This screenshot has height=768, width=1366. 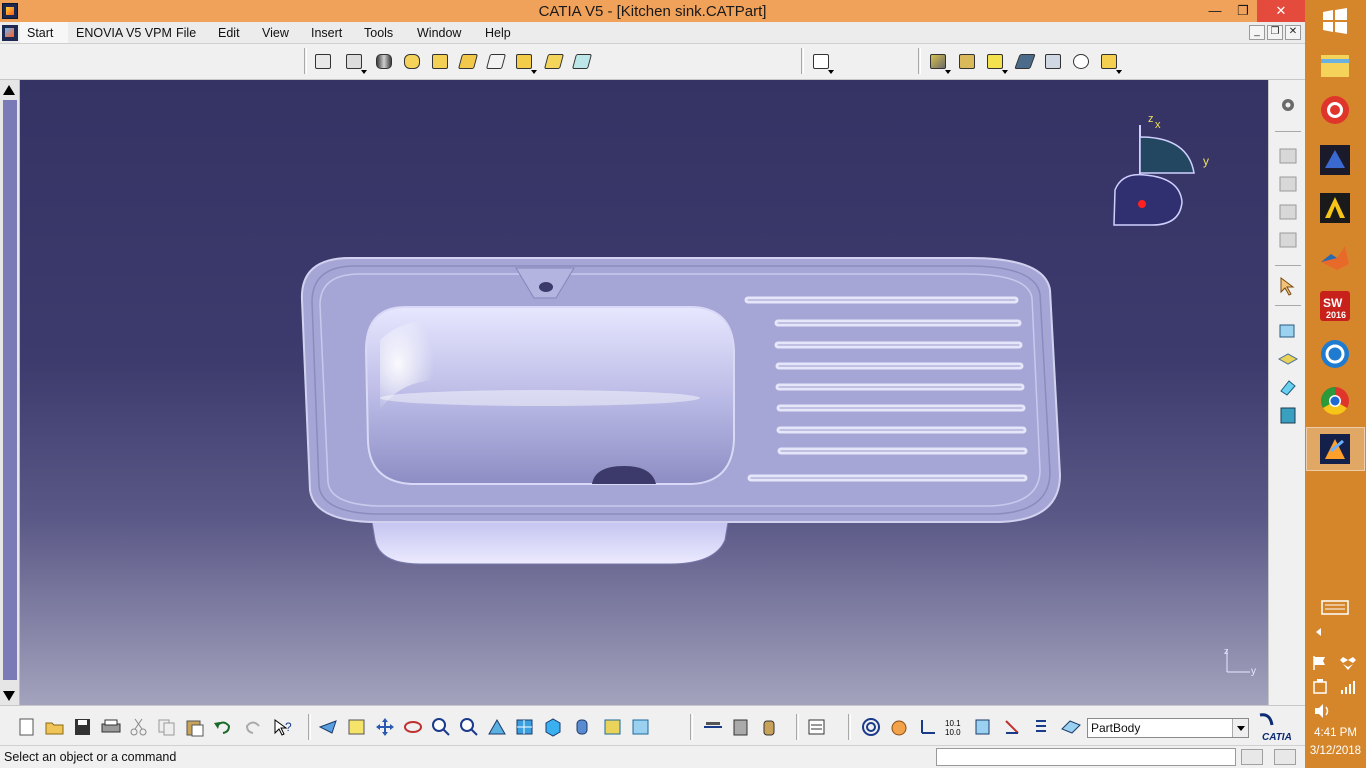 I want to click on autocad-icon, so click(x=1335, y=208).